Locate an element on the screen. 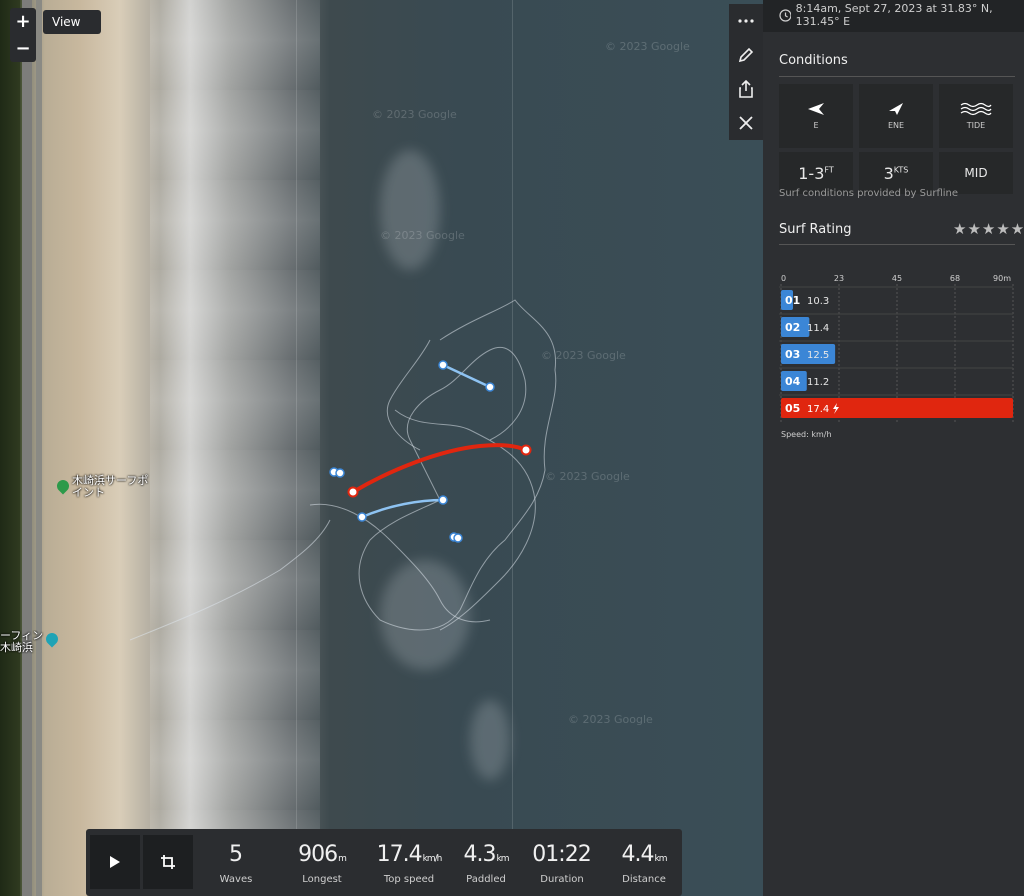 The height and width of the screenshot is (896, 1024). stat-value: 5 is located at coordinates (236, 854).